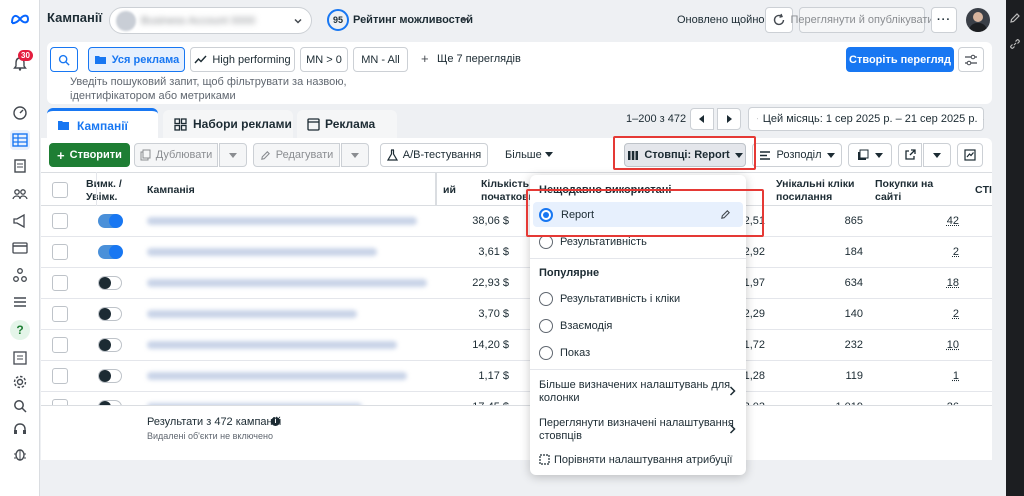 This screenshot has width=1024, height=496. I want to click on tab-campaigns: Кампанії, so click(102, 124).